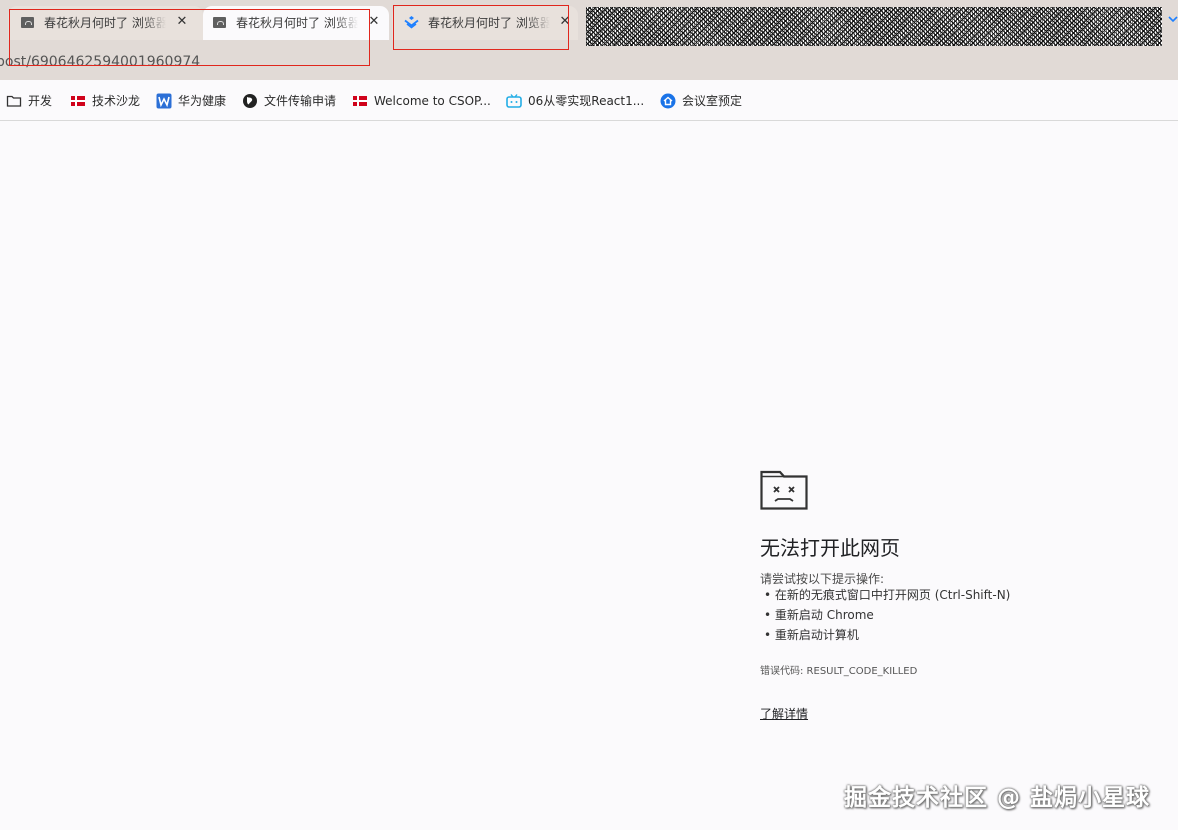  I want to click on bilibili-icon, so click(514, 100).